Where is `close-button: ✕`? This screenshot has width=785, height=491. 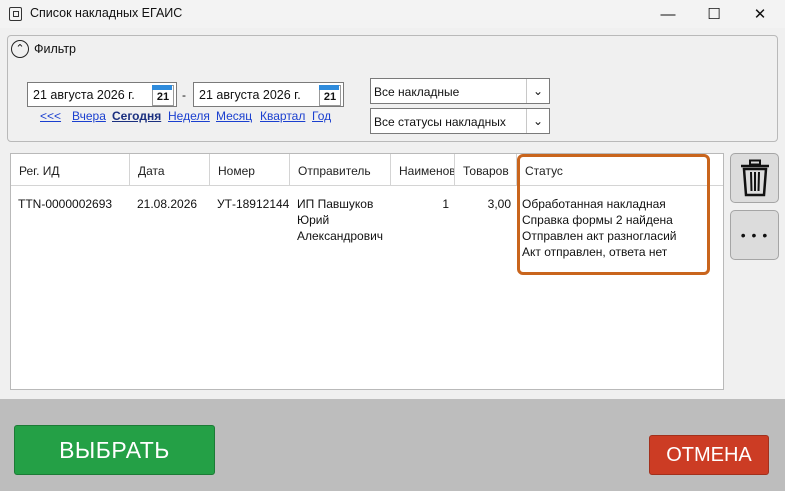 close-button: ✕ is located at coordinates (760, 14).